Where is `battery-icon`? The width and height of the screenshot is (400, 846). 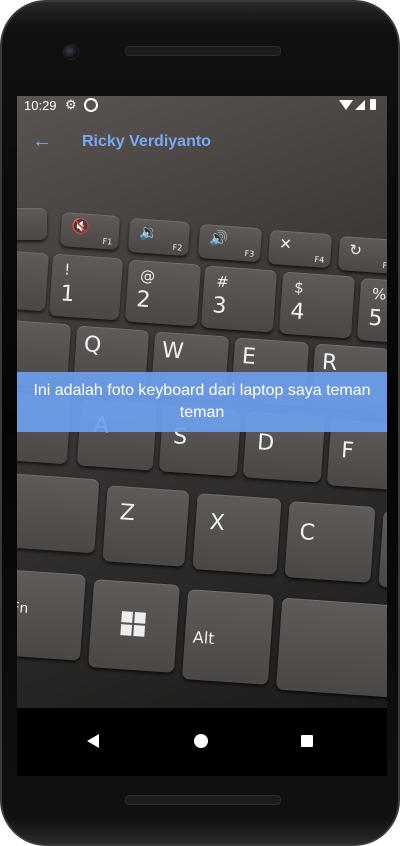 battery-icon is located at coordinates (373, 104).